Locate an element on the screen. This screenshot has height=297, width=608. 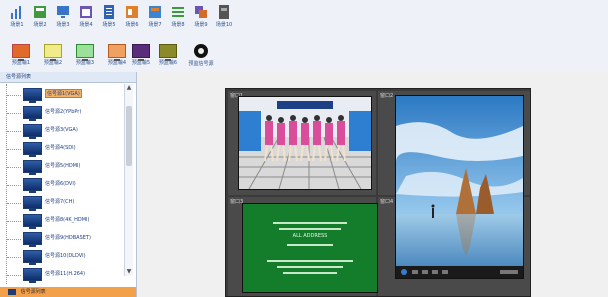
wall-cell-1: 窗口1 is located at coordinates (302, 143).